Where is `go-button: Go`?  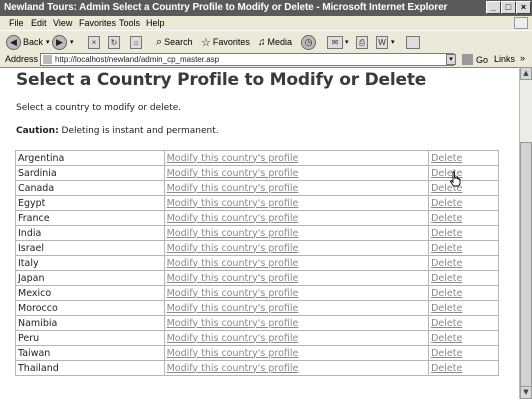
go-button: Go is located at coordinates (475, 59).